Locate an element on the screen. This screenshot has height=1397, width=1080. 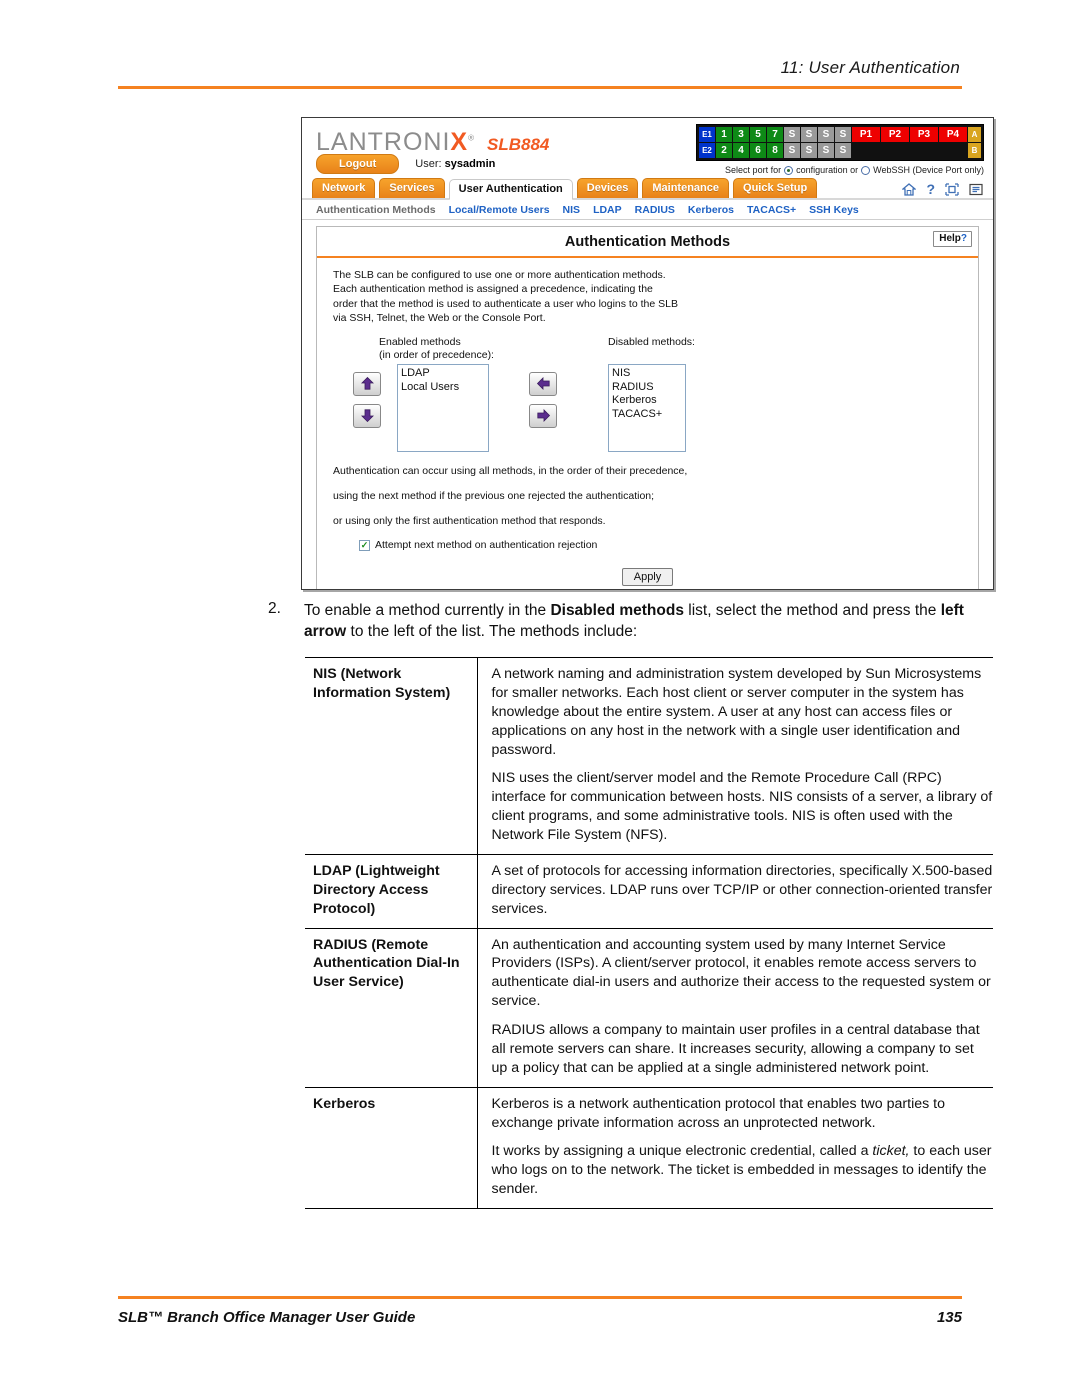
subnav-tacacs: TACACS+ is located at coordinates (771, 210).